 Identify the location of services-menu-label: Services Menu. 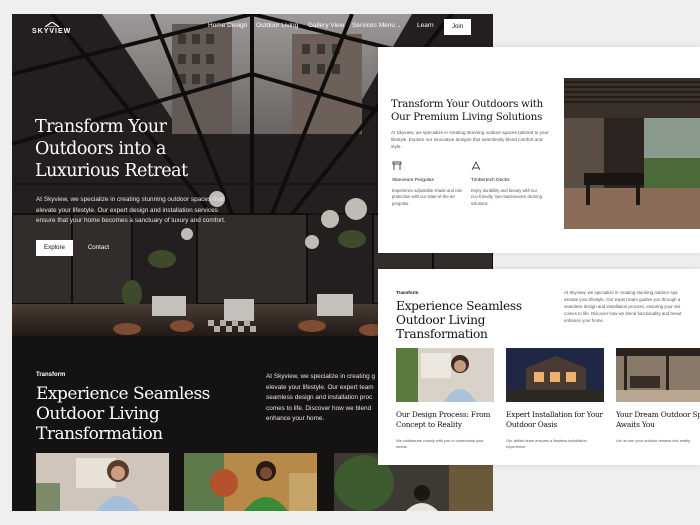
(373, 25).